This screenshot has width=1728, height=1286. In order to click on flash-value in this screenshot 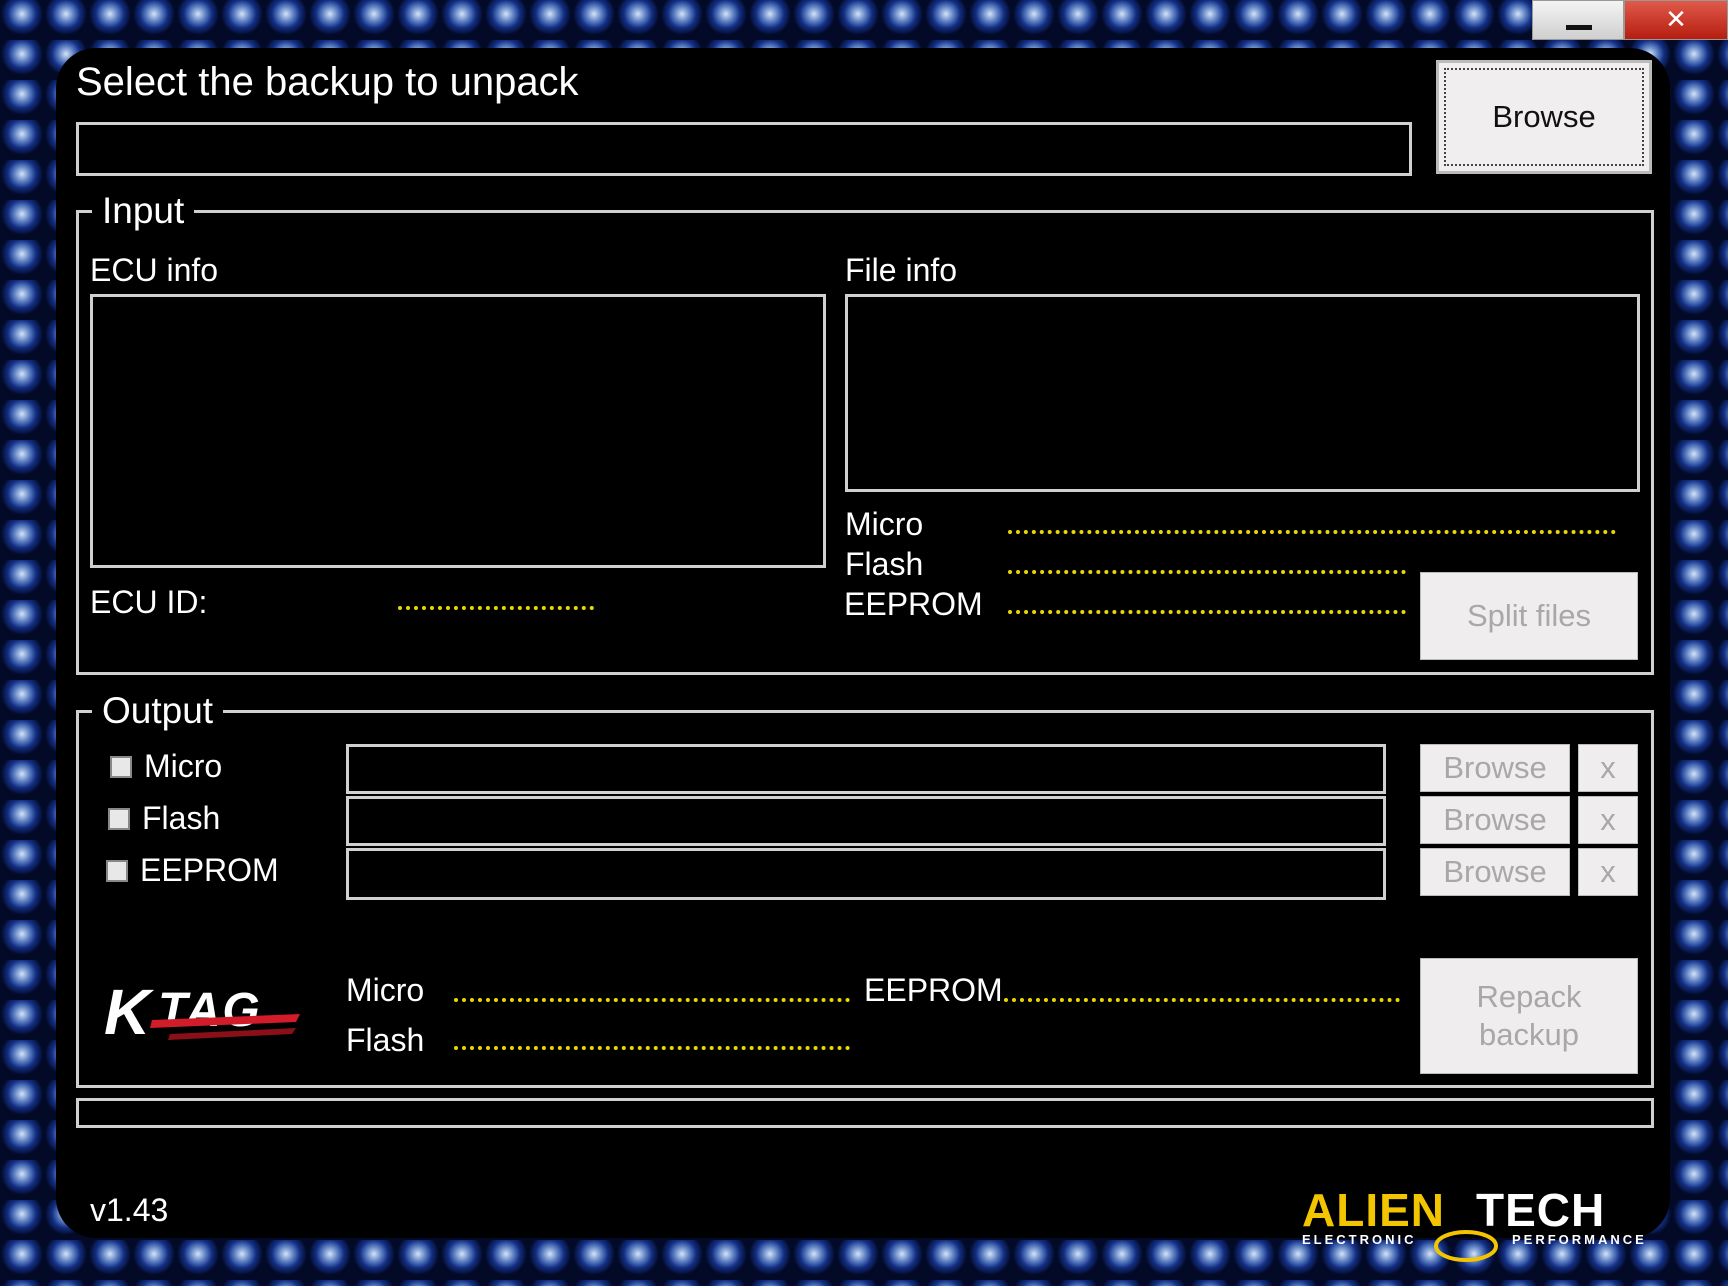, I will do `click(1207, 572)`.